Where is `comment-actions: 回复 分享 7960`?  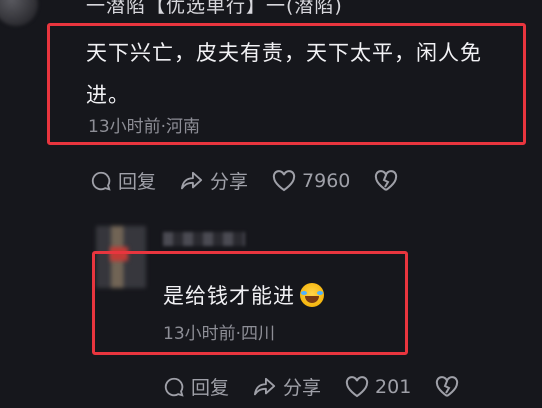
comment-actions: 回复 分享 7960 is located at coordinates (259, 180).